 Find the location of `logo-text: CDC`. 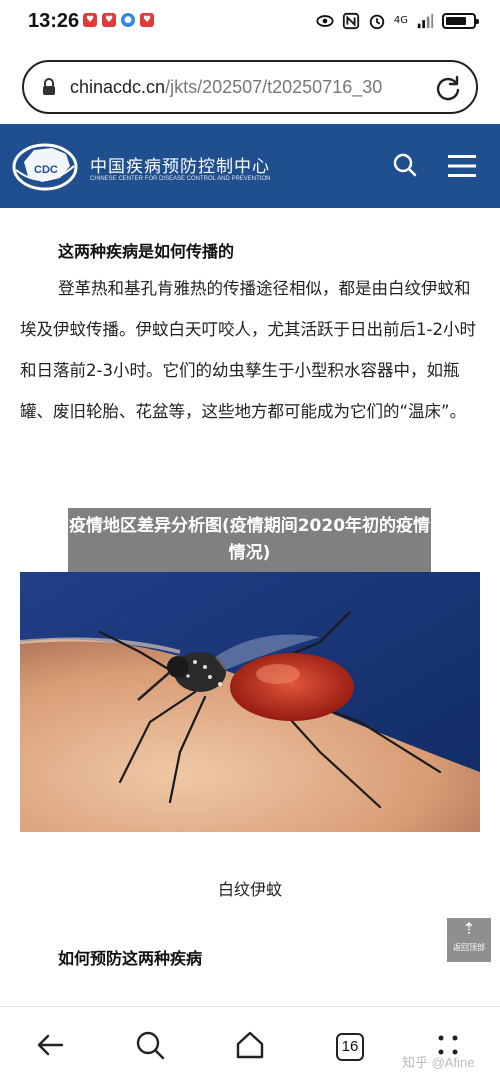

logo-text: CDC is located at coordinates (46, 170).